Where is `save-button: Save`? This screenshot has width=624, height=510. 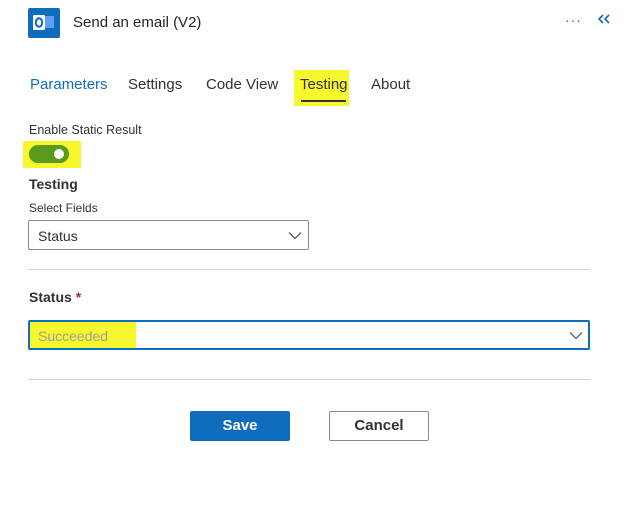 save-button: Save is located at coordinates (240, 426).